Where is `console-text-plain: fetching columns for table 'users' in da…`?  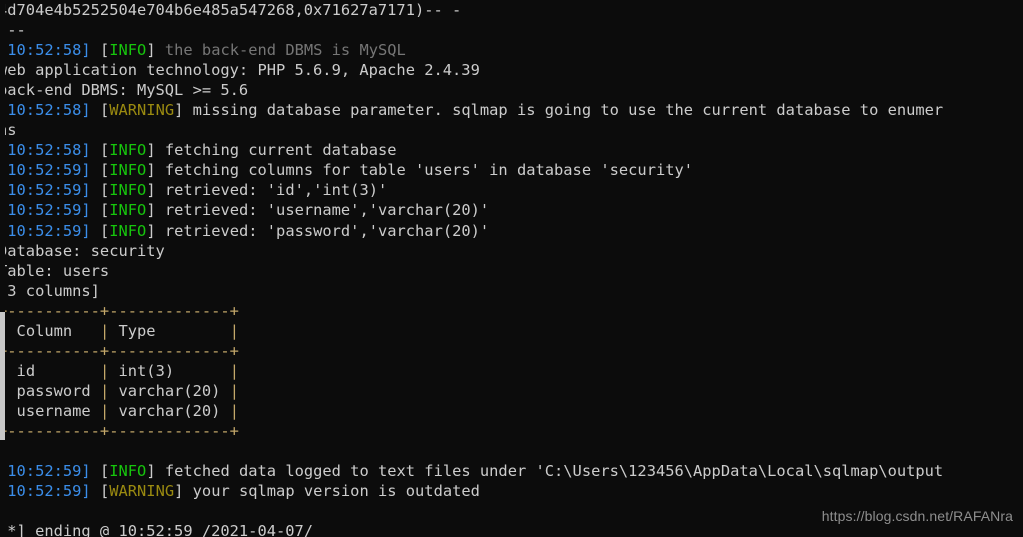
console-text-plain: fetching columns for table 'users' in da… is located at coordinates (424, 170).